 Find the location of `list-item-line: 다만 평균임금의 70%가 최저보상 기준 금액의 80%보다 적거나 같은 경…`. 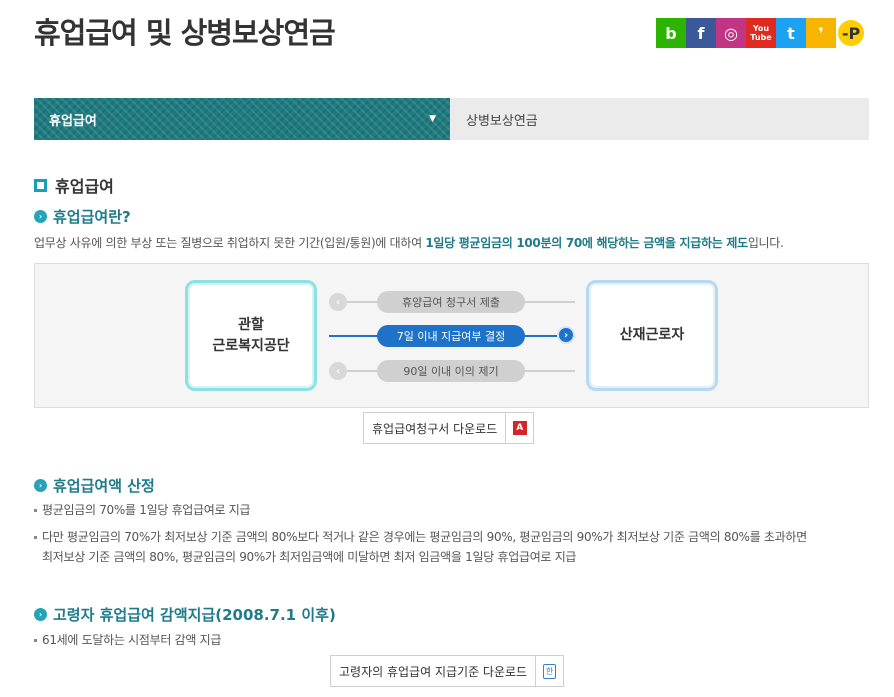

list-item-line: 다만 평균임금의 70%가 최저보상 기준 금액의 80%보다 적거나 같은 경… is located at coordinates (424, 537).